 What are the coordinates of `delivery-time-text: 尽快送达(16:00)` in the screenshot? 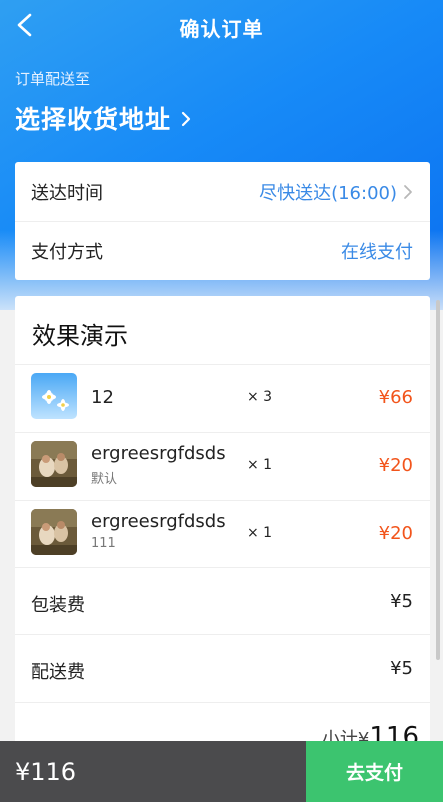 It's located at (328, 193).